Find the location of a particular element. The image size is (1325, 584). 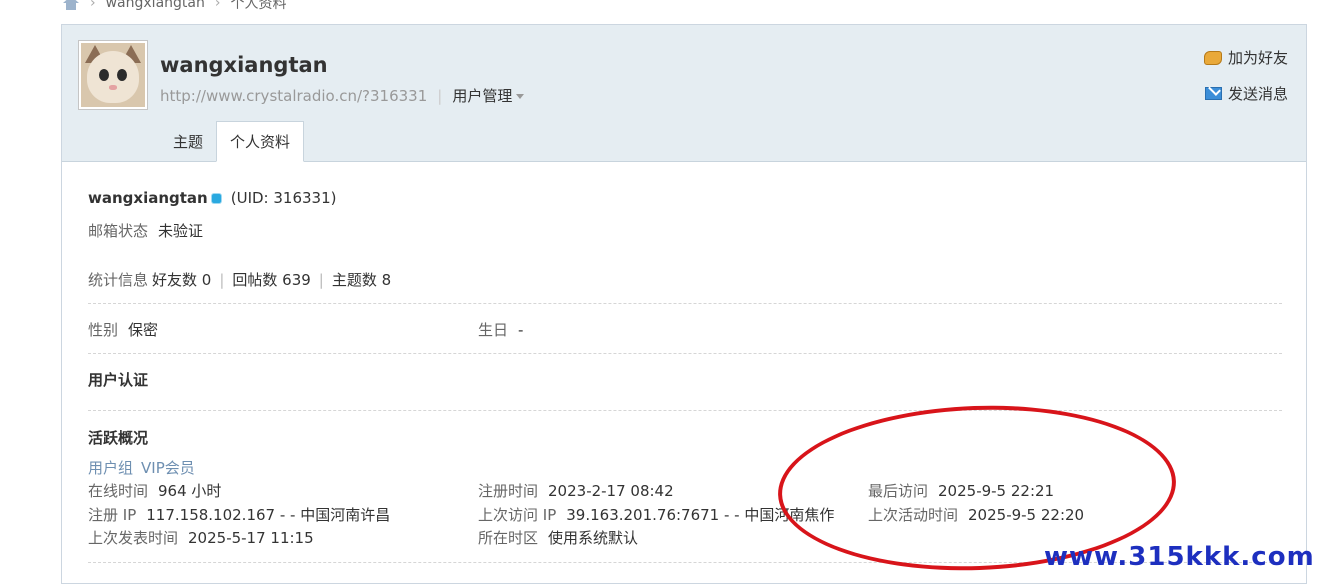

profile-url: http://www.crystalradio.cn/?316331 is located at coordinates (293, 96).